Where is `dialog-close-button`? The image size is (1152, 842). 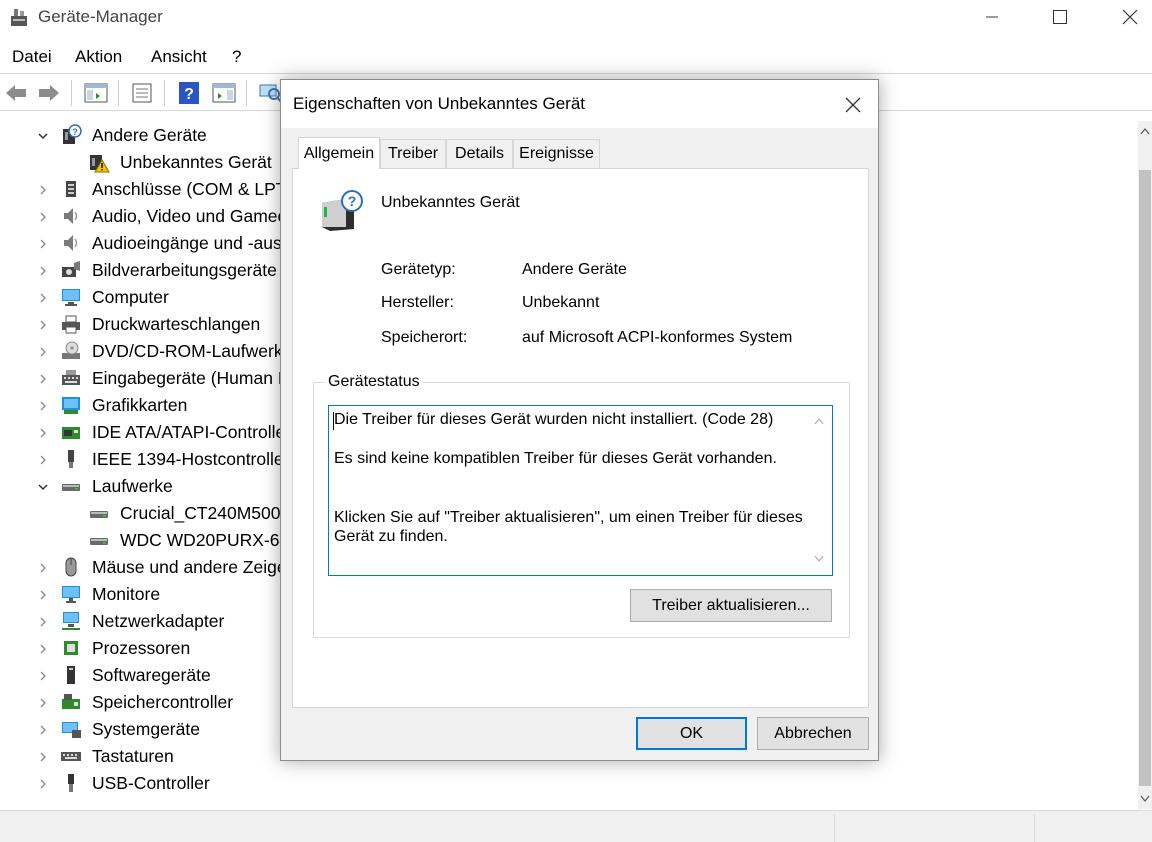
dialog-close-button is located at coordinates (853, 105).